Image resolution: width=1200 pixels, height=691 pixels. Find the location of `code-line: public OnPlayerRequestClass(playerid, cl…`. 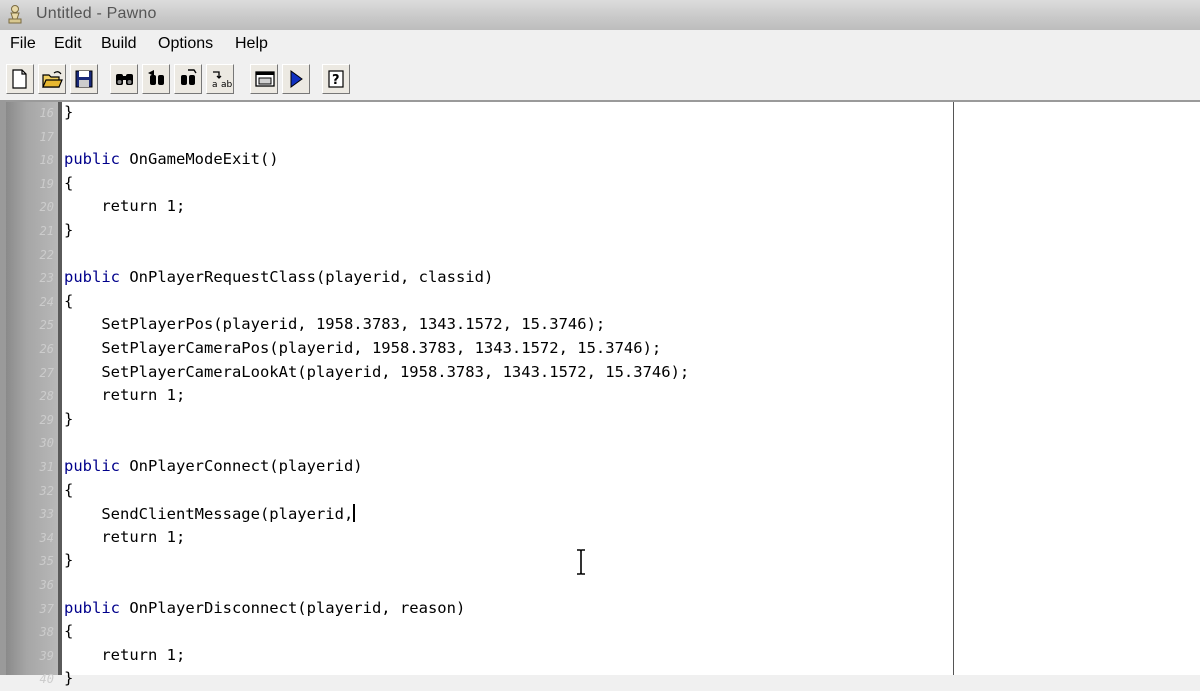

code-line: public OnPlayerRequestClass(playerid, cl… is located at coordinates (278, 279).